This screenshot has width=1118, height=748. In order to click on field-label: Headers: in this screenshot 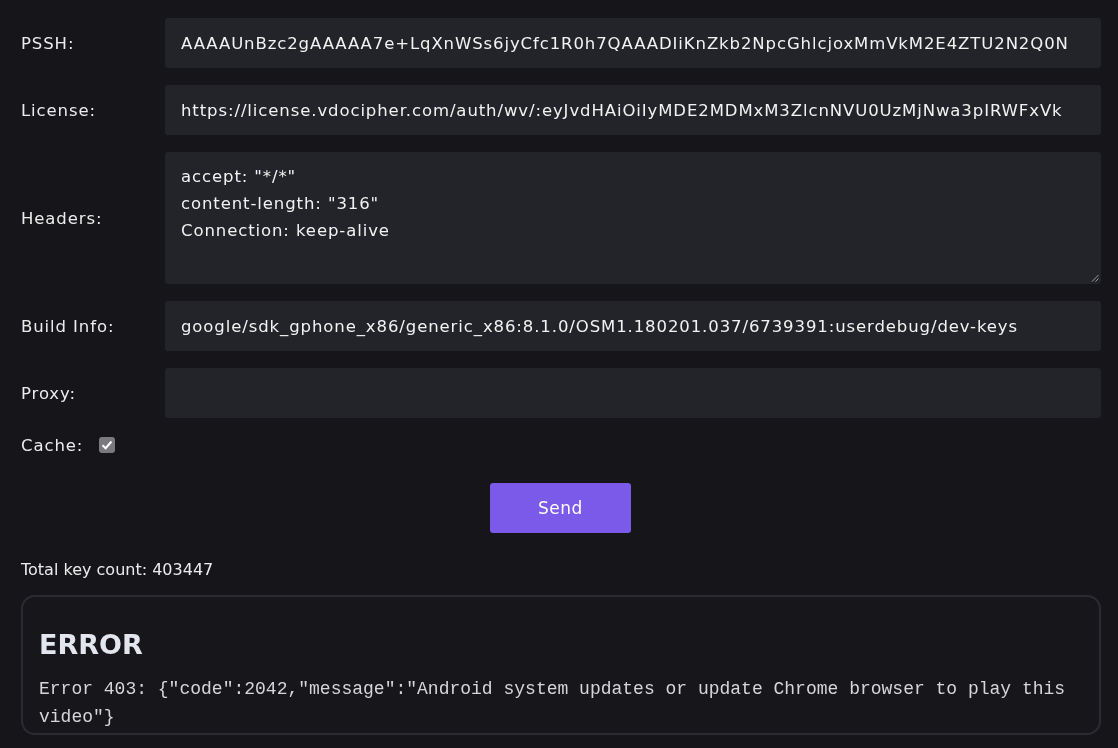, I will do `click(62, 218)`.